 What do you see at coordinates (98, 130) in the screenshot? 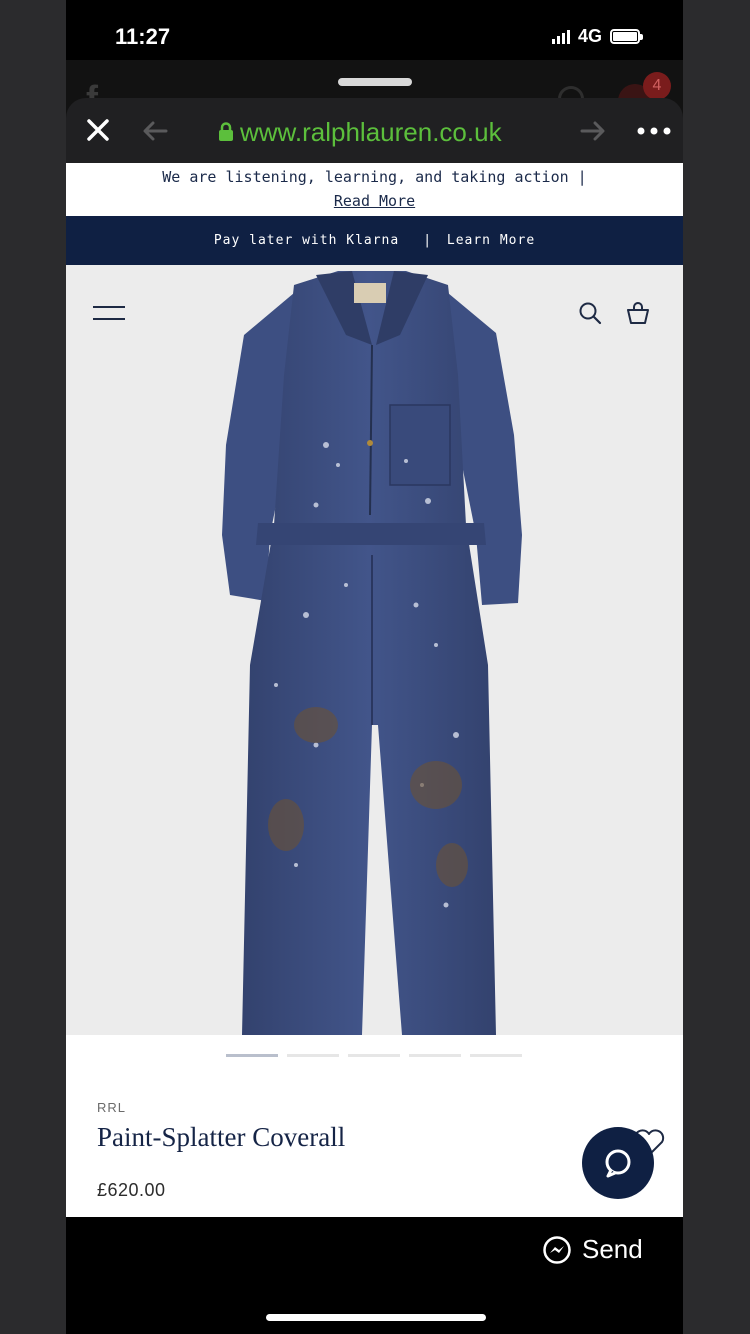
I see `close-icon` at bounding box center [98, 130].